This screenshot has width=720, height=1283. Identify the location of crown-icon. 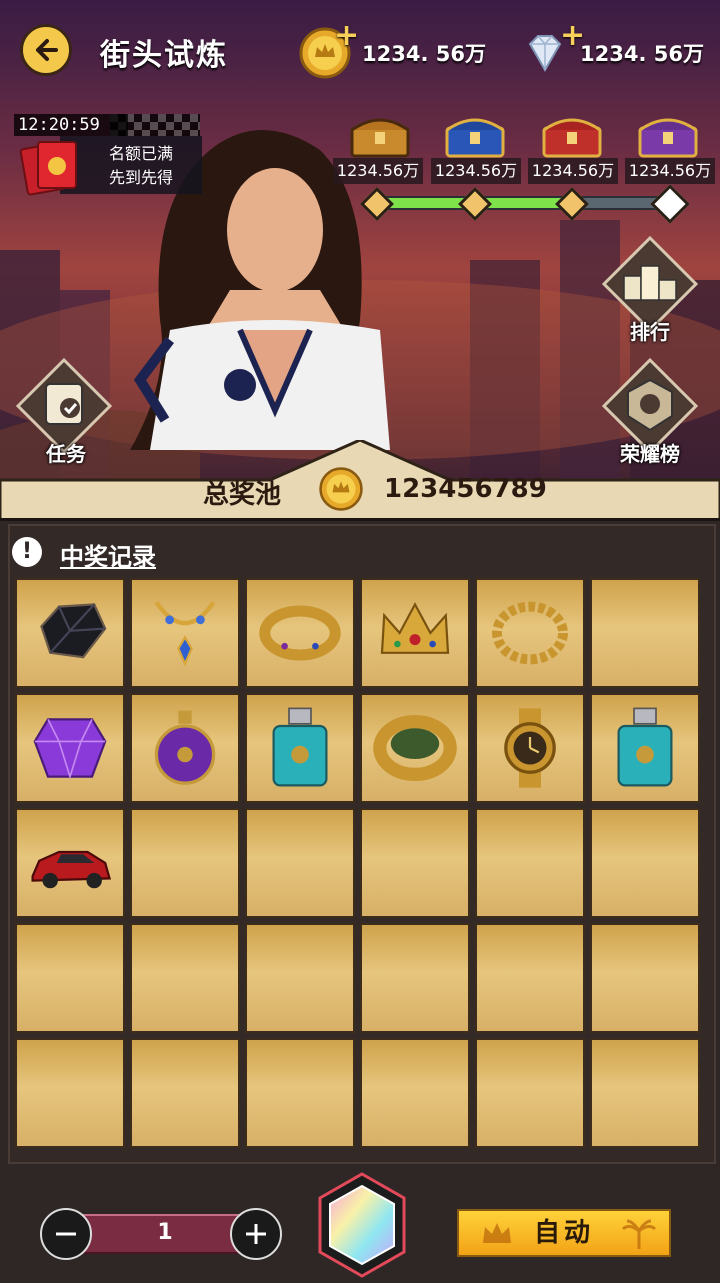
(415, 628).